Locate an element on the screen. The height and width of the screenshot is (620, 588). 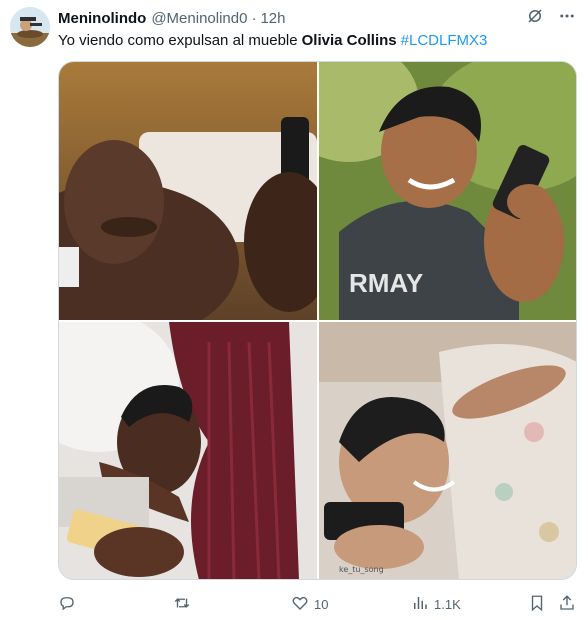
reply-button is located at coordinates (69, 604).